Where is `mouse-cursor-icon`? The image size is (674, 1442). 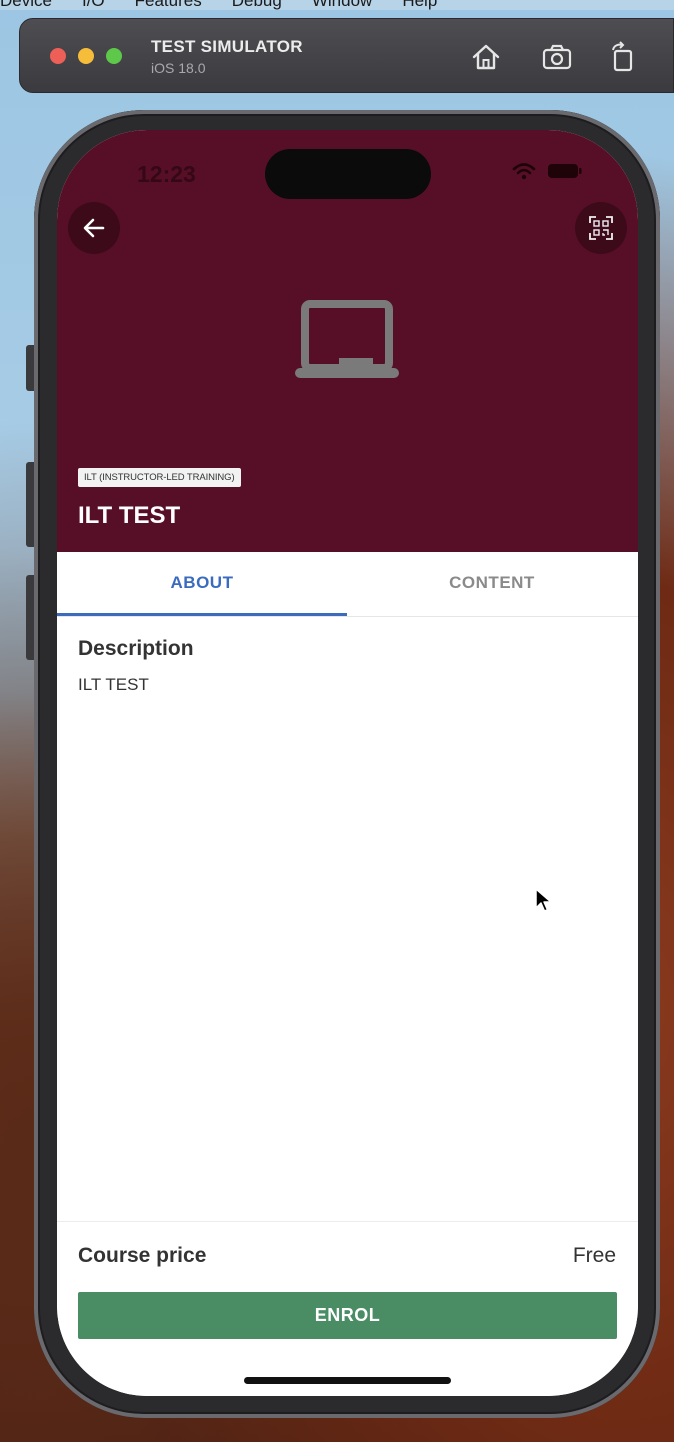
mouse-cursor-icon is located at coordinates (543, 900).